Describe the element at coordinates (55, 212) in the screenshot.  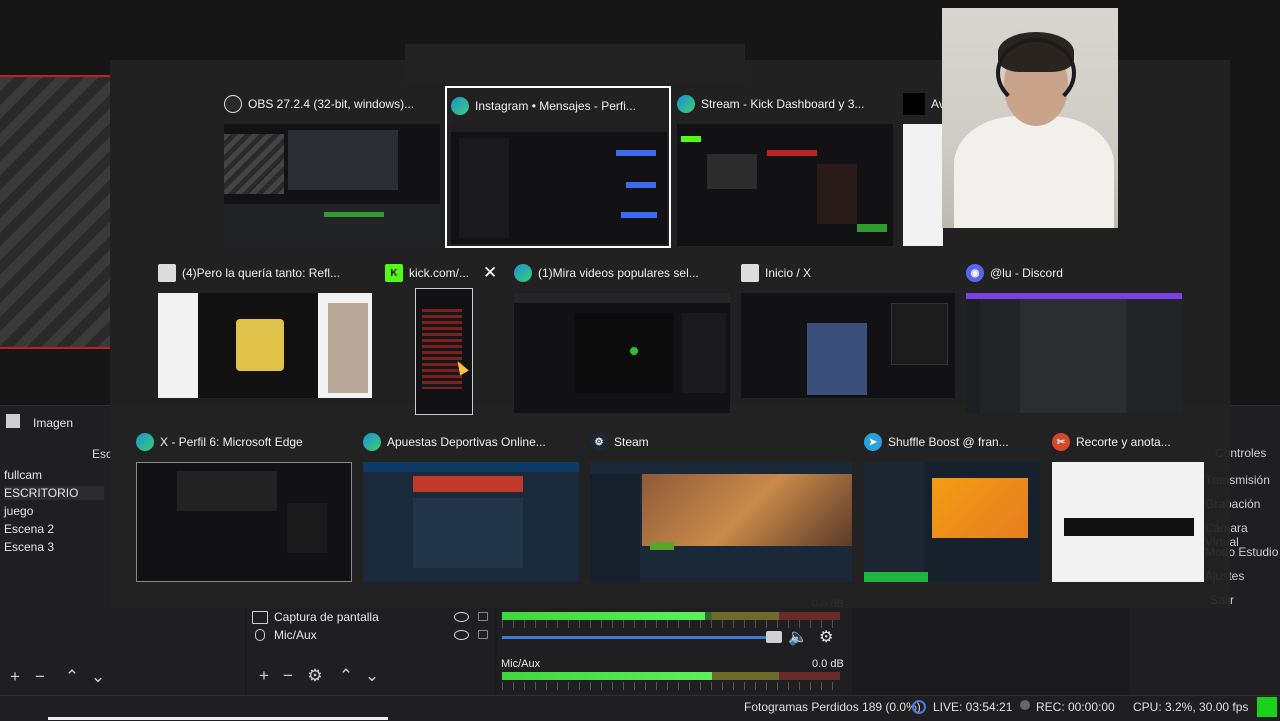
I see `preview-hatch-pattern` at that location.